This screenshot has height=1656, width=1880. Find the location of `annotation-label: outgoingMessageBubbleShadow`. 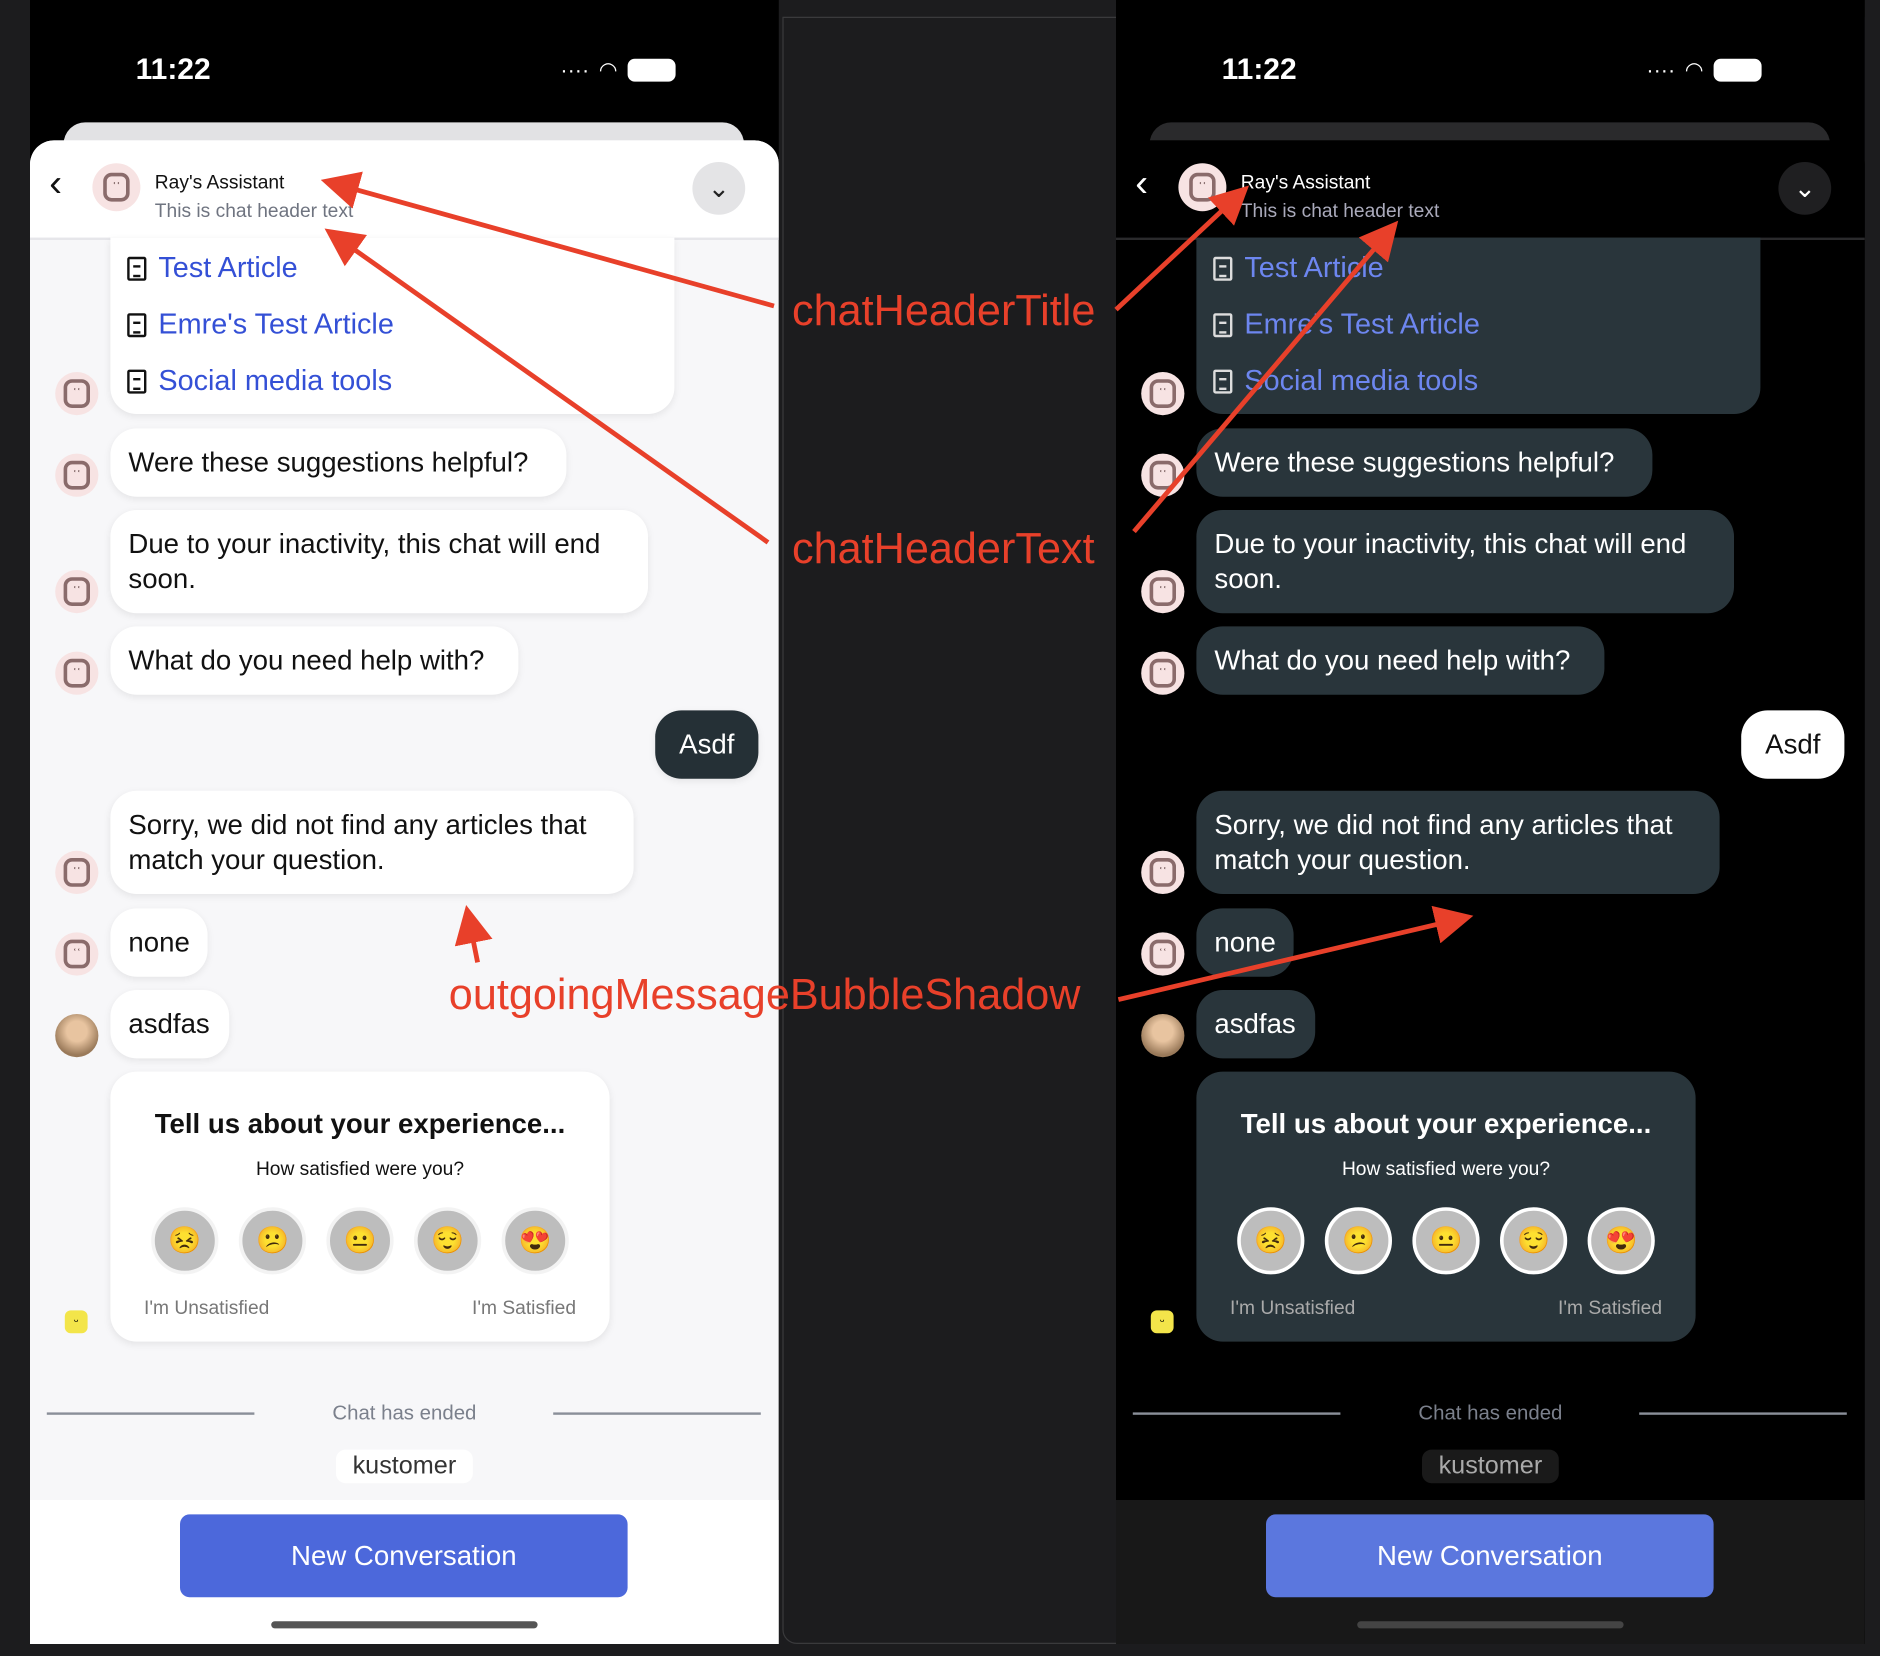

annotation-label: outgoingMessageBubbleShadow is located at coordinates (764, 994).